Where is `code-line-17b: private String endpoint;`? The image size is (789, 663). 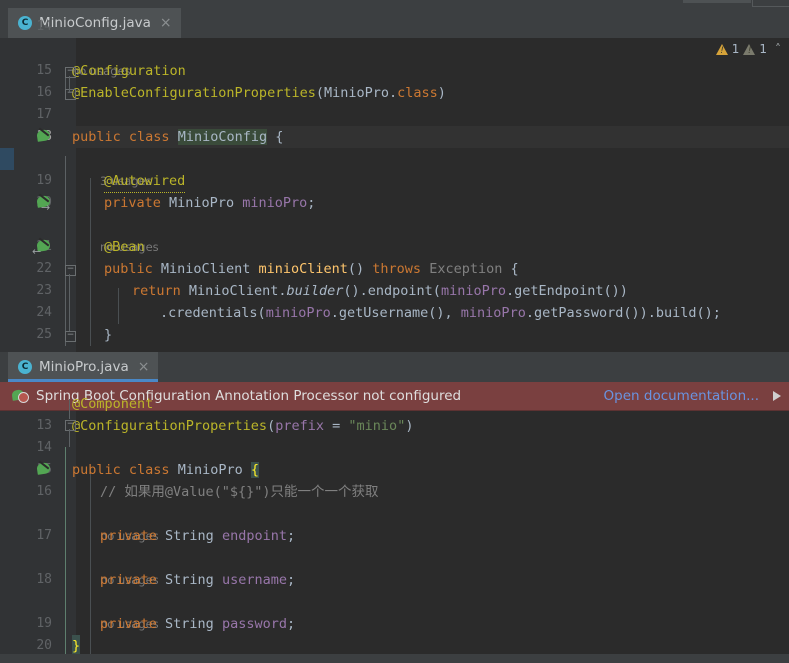
code-line-17b: private String endpoint; is located at coordinates (432, 536).